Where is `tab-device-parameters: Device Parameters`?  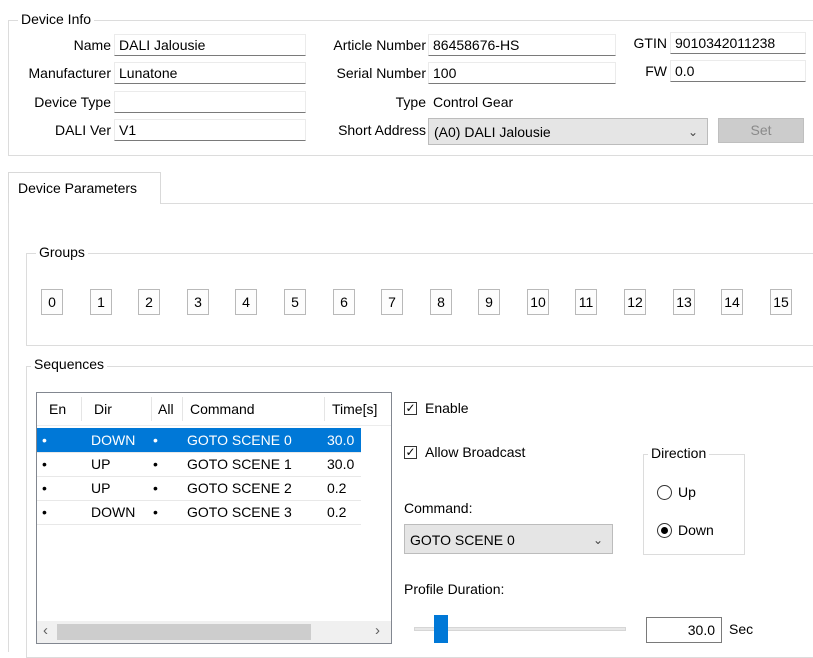 tab-device-parameters: Device Parameters is located at coordinates (84, 188).